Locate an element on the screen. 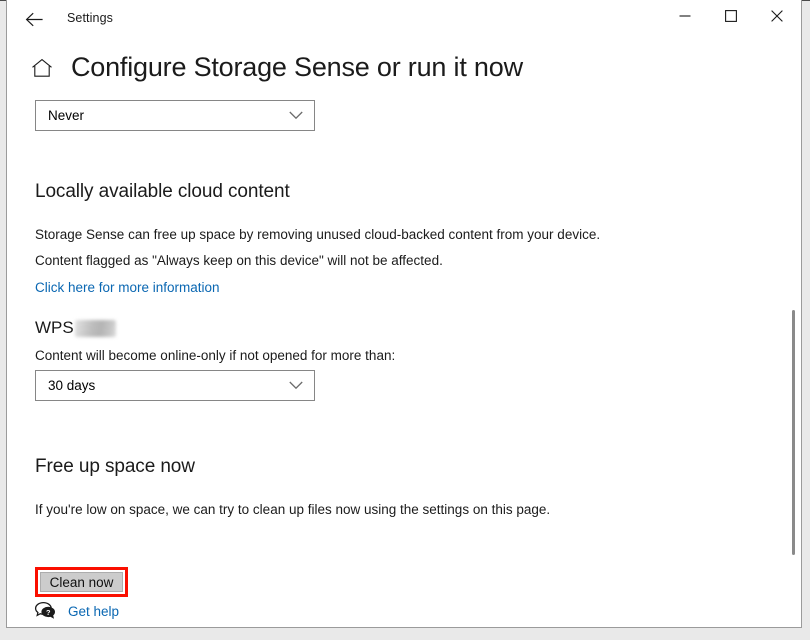 The image size is (810, 640). get-help-row: ? Get help is located at coordinates (76, 611).